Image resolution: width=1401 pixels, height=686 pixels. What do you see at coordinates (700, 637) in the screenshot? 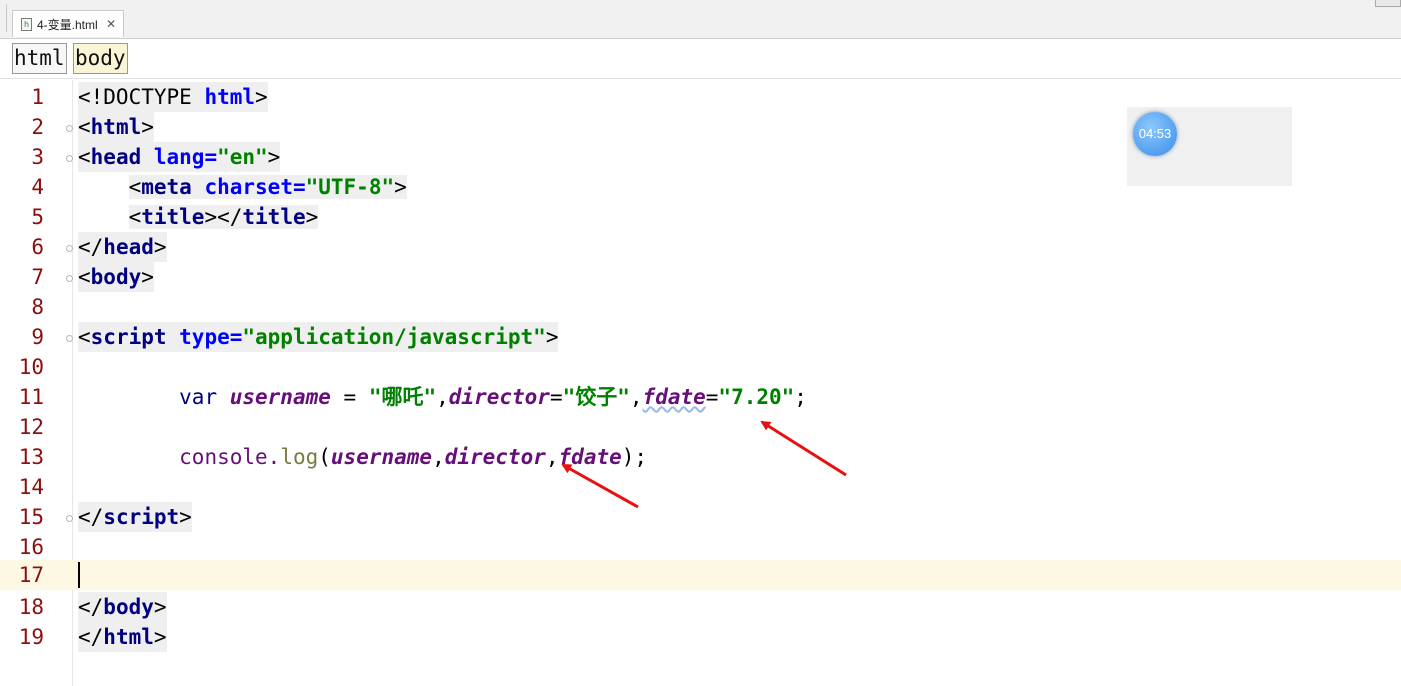
I see `code-line-19: 19 </html>` at bounding box center [700, 637].